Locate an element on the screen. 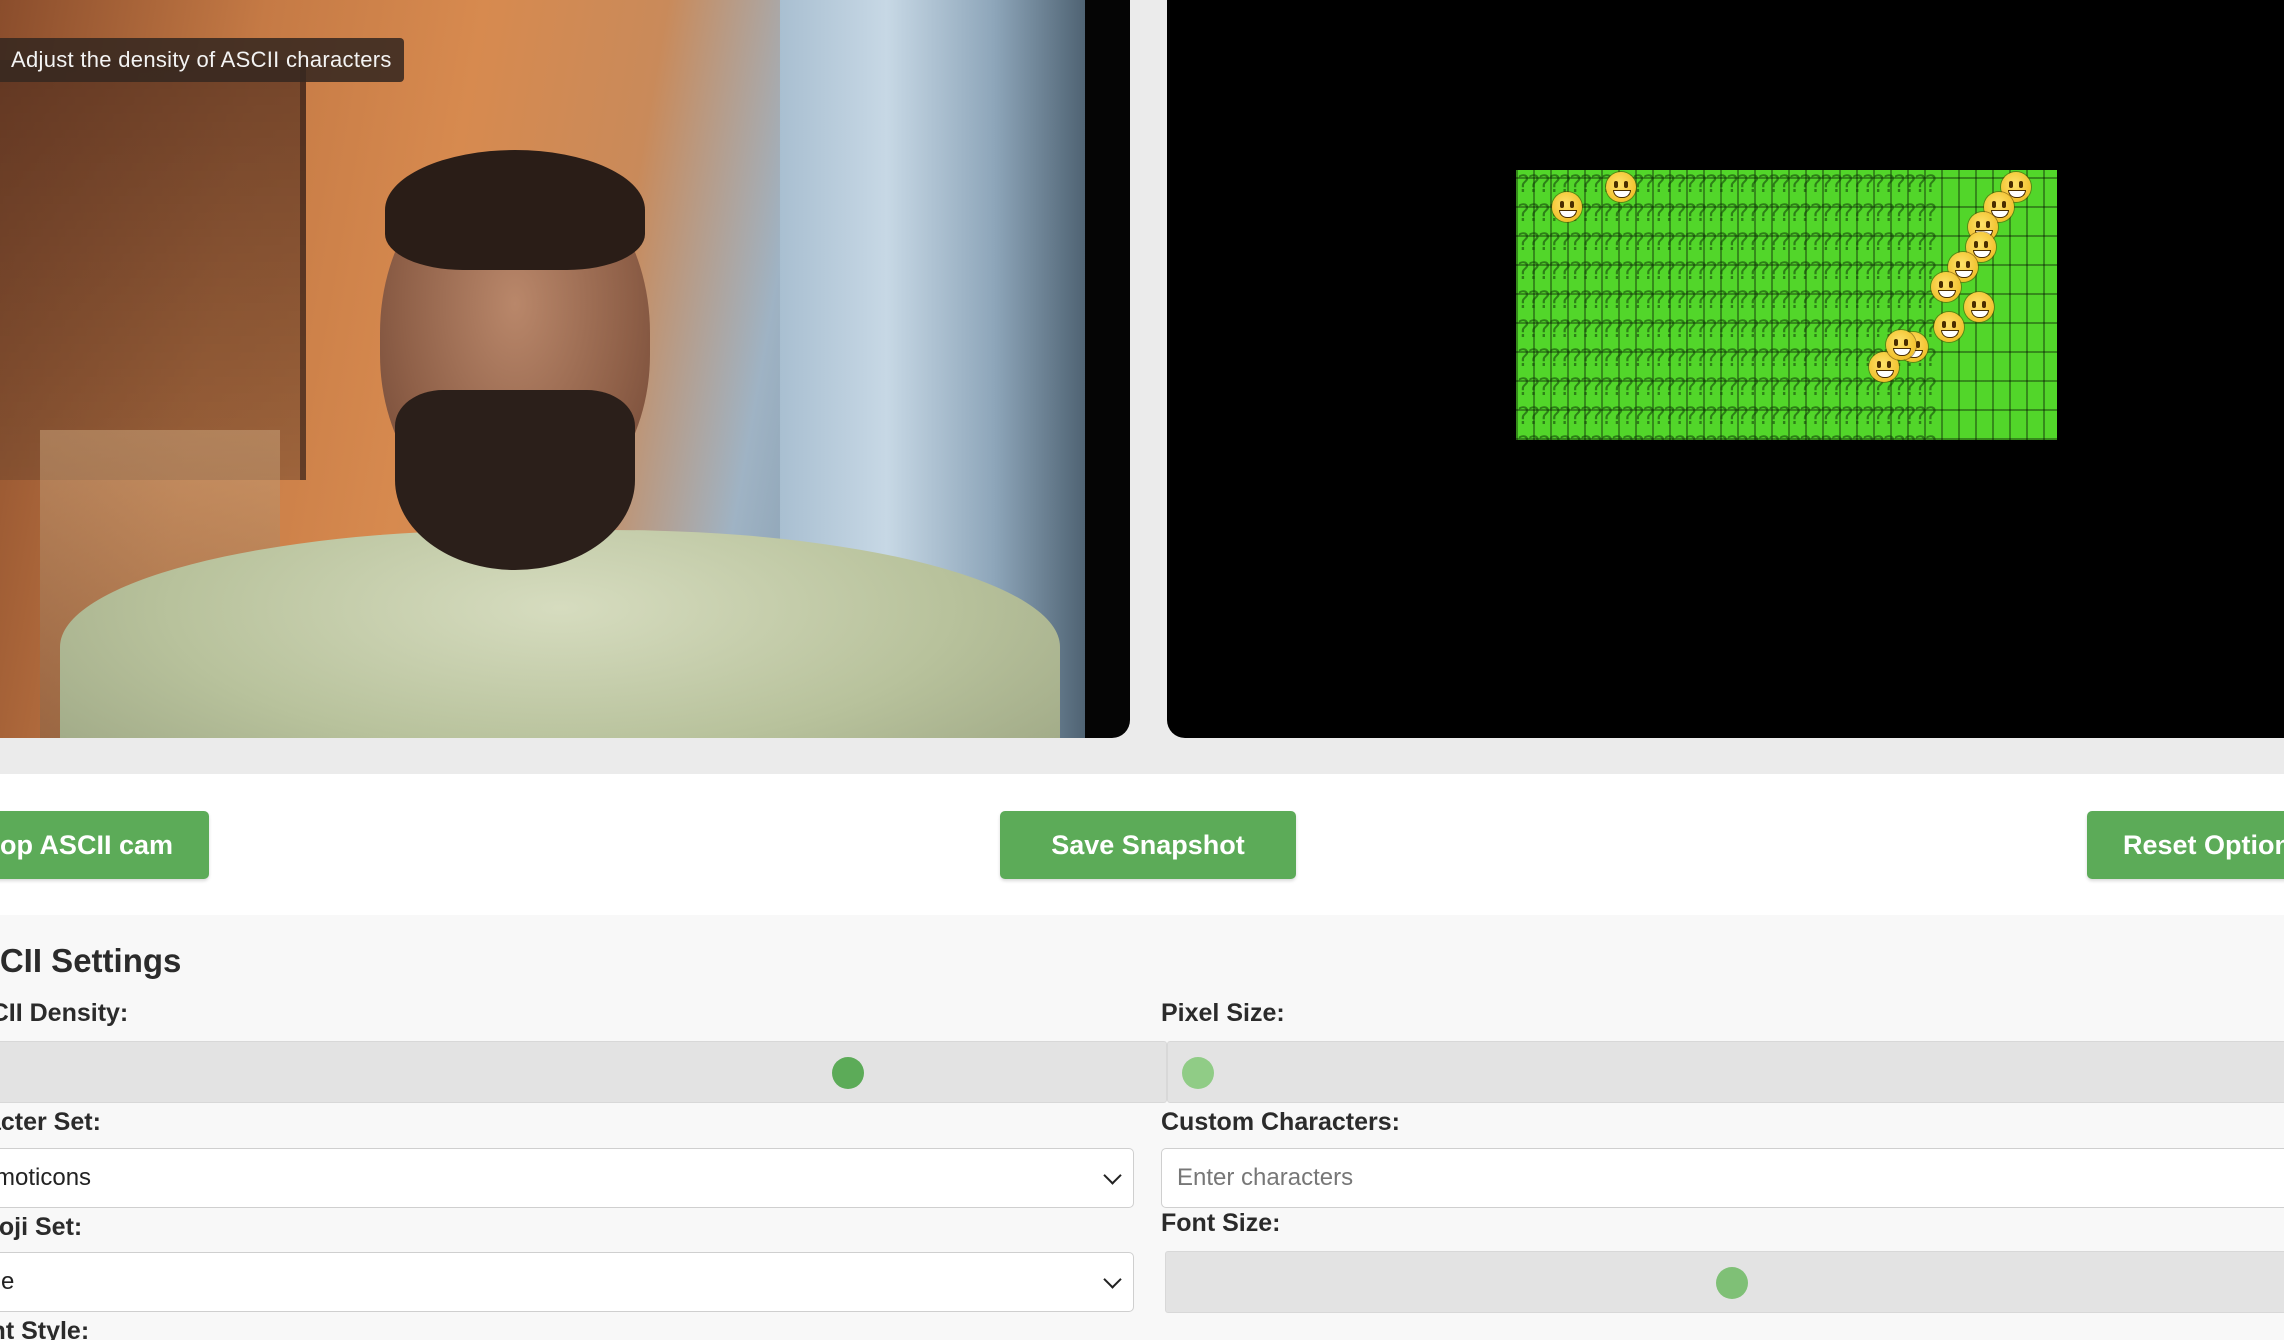 The width and height of the screenshot is (2284, 1340). font-size-thumb is located at coordinates (1732, 1283).